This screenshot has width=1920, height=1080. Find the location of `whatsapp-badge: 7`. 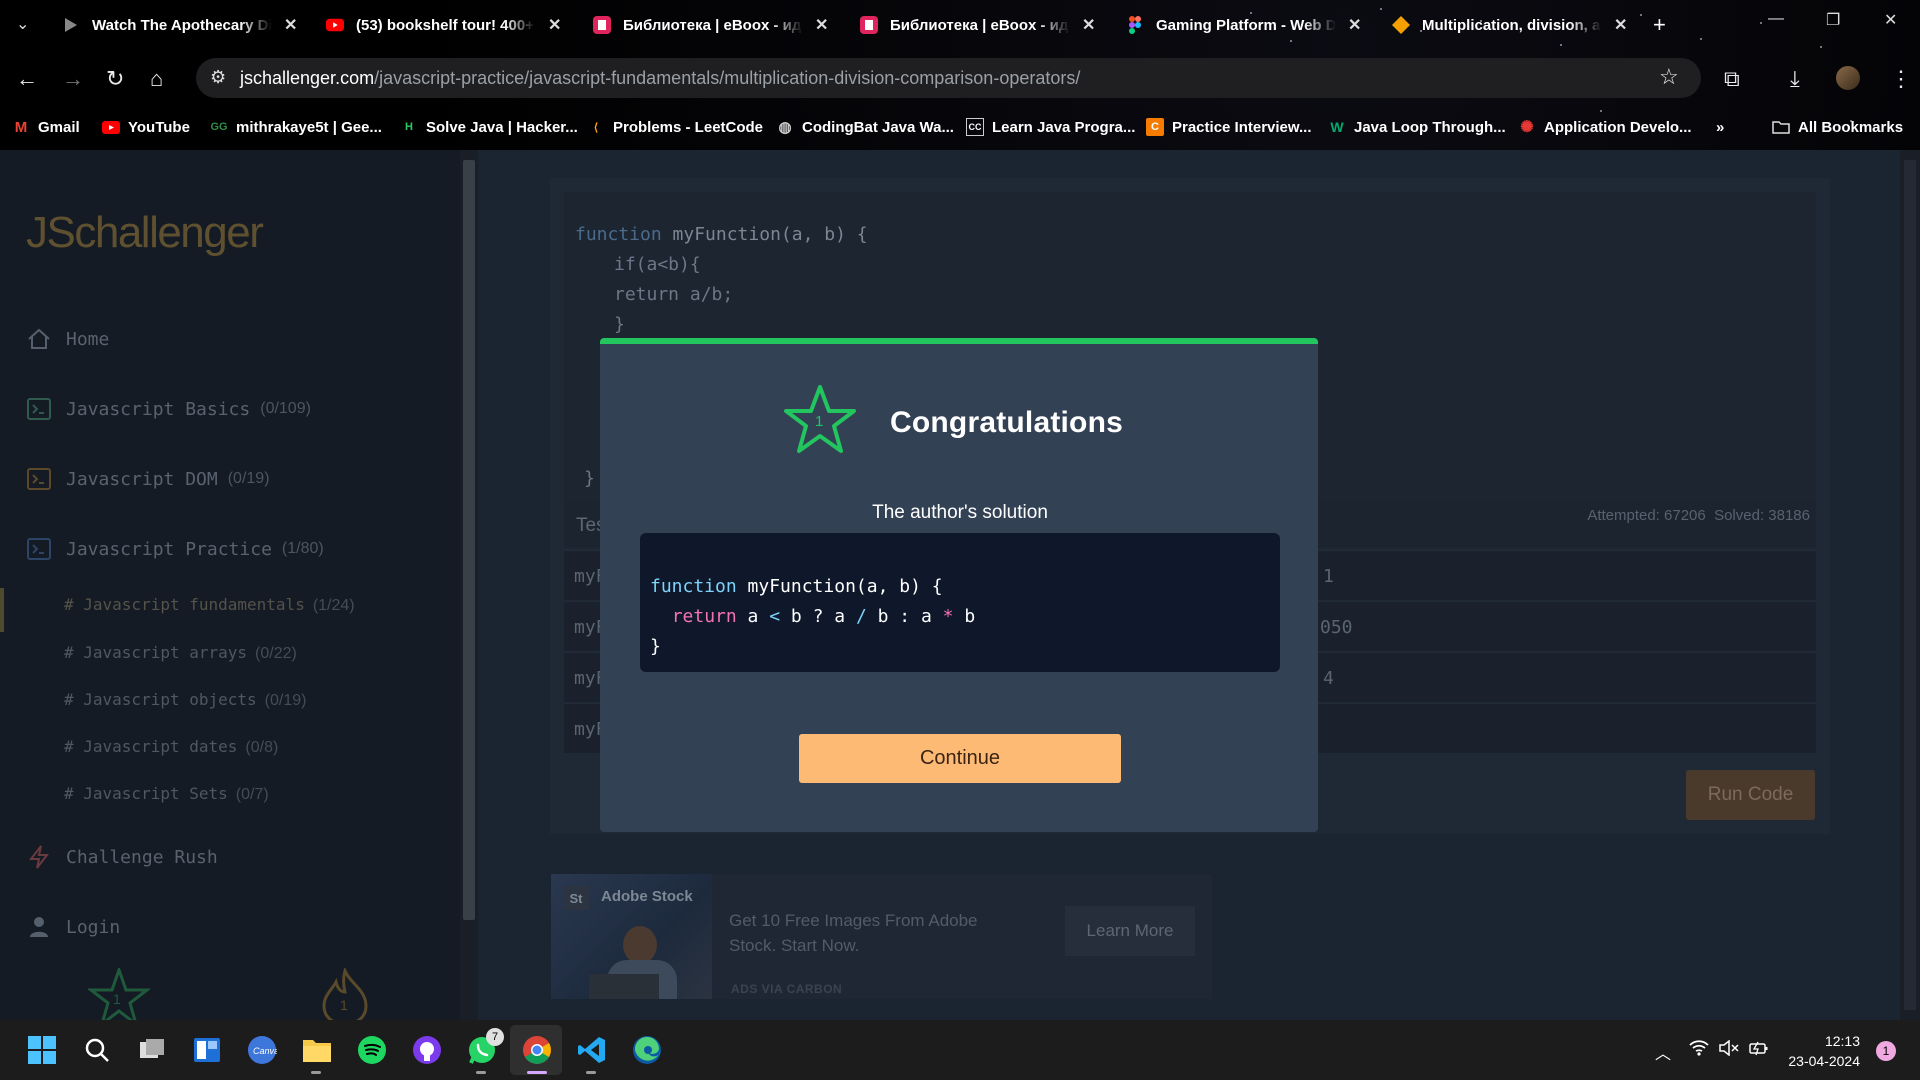

whatsapp-badge: 7 is located at coordinates (495, 1037).